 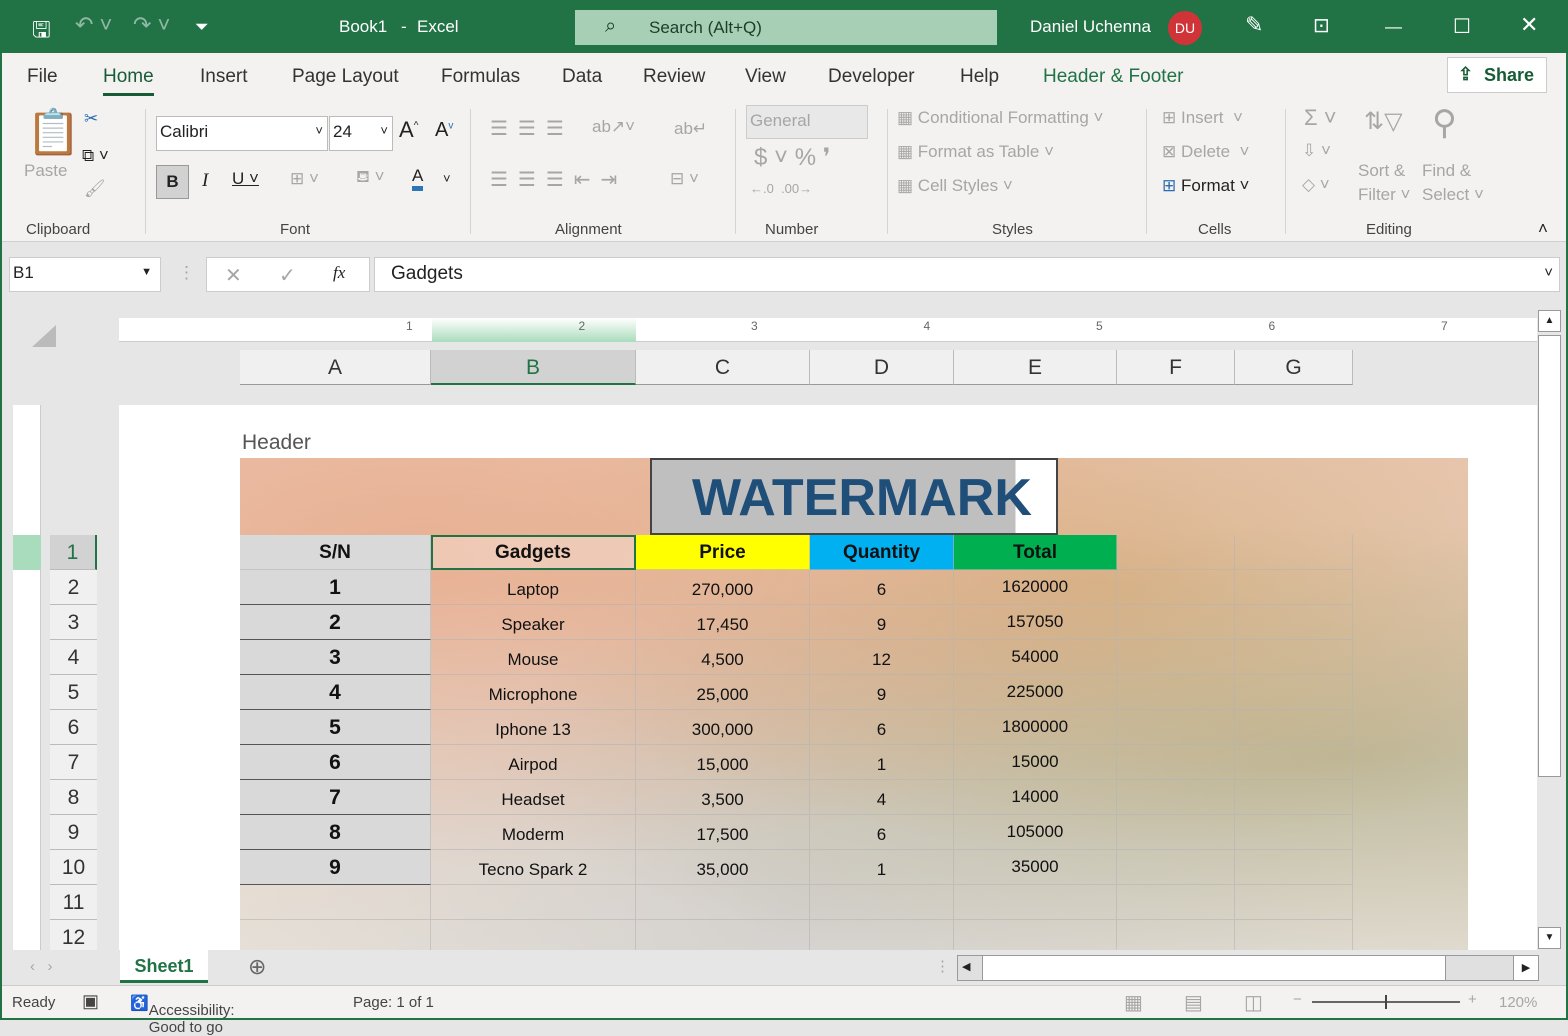 What do you see at coordinates (533, 797) in the screenshot?
I see `table-cell: Headset` at bounding box center [533, 797].